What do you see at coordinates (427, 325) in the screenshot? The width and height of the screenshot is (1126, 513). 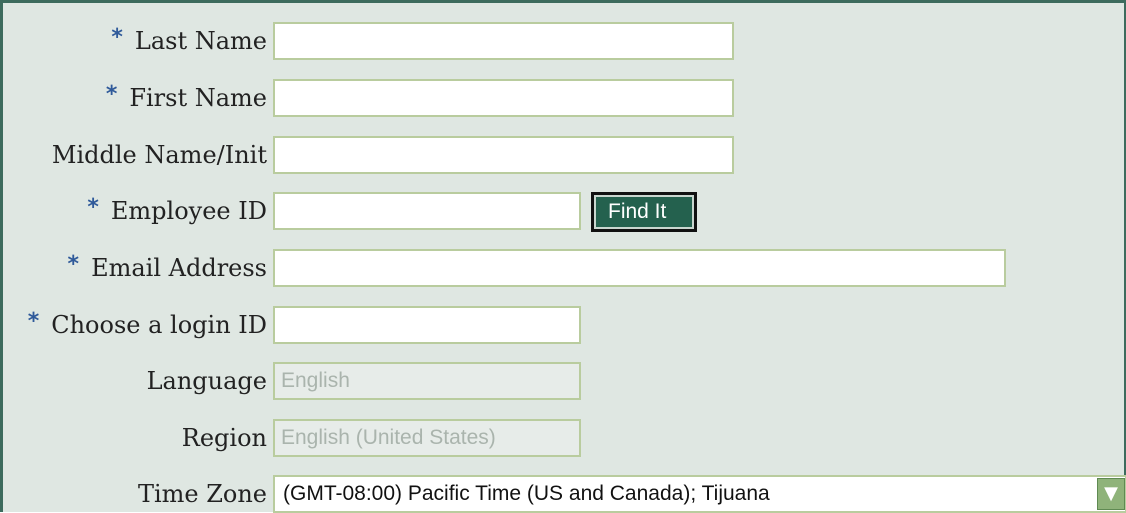 I see `login-id-input` at bounding box center [427, 325].